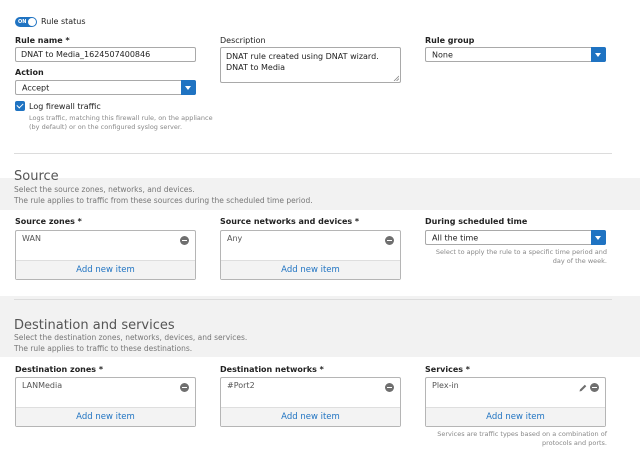 This screenshot has height=450, width=640. I want to click on destination-zones-label: Destination zones *, so click(59, 369).